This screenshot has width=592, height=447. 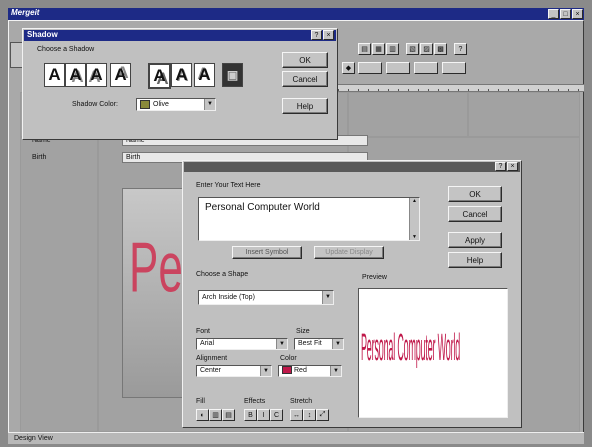 I want to click on window-controls: _ □ ×, so click(x=566, y=14).